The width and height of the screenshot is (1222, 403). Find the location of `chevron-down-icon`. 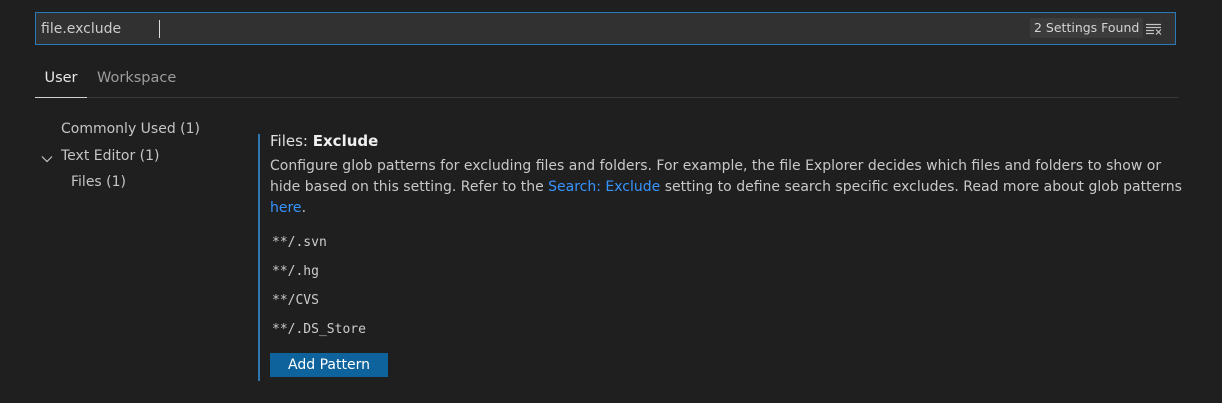

chevron-down-icon is located at coordinates (47, 156).